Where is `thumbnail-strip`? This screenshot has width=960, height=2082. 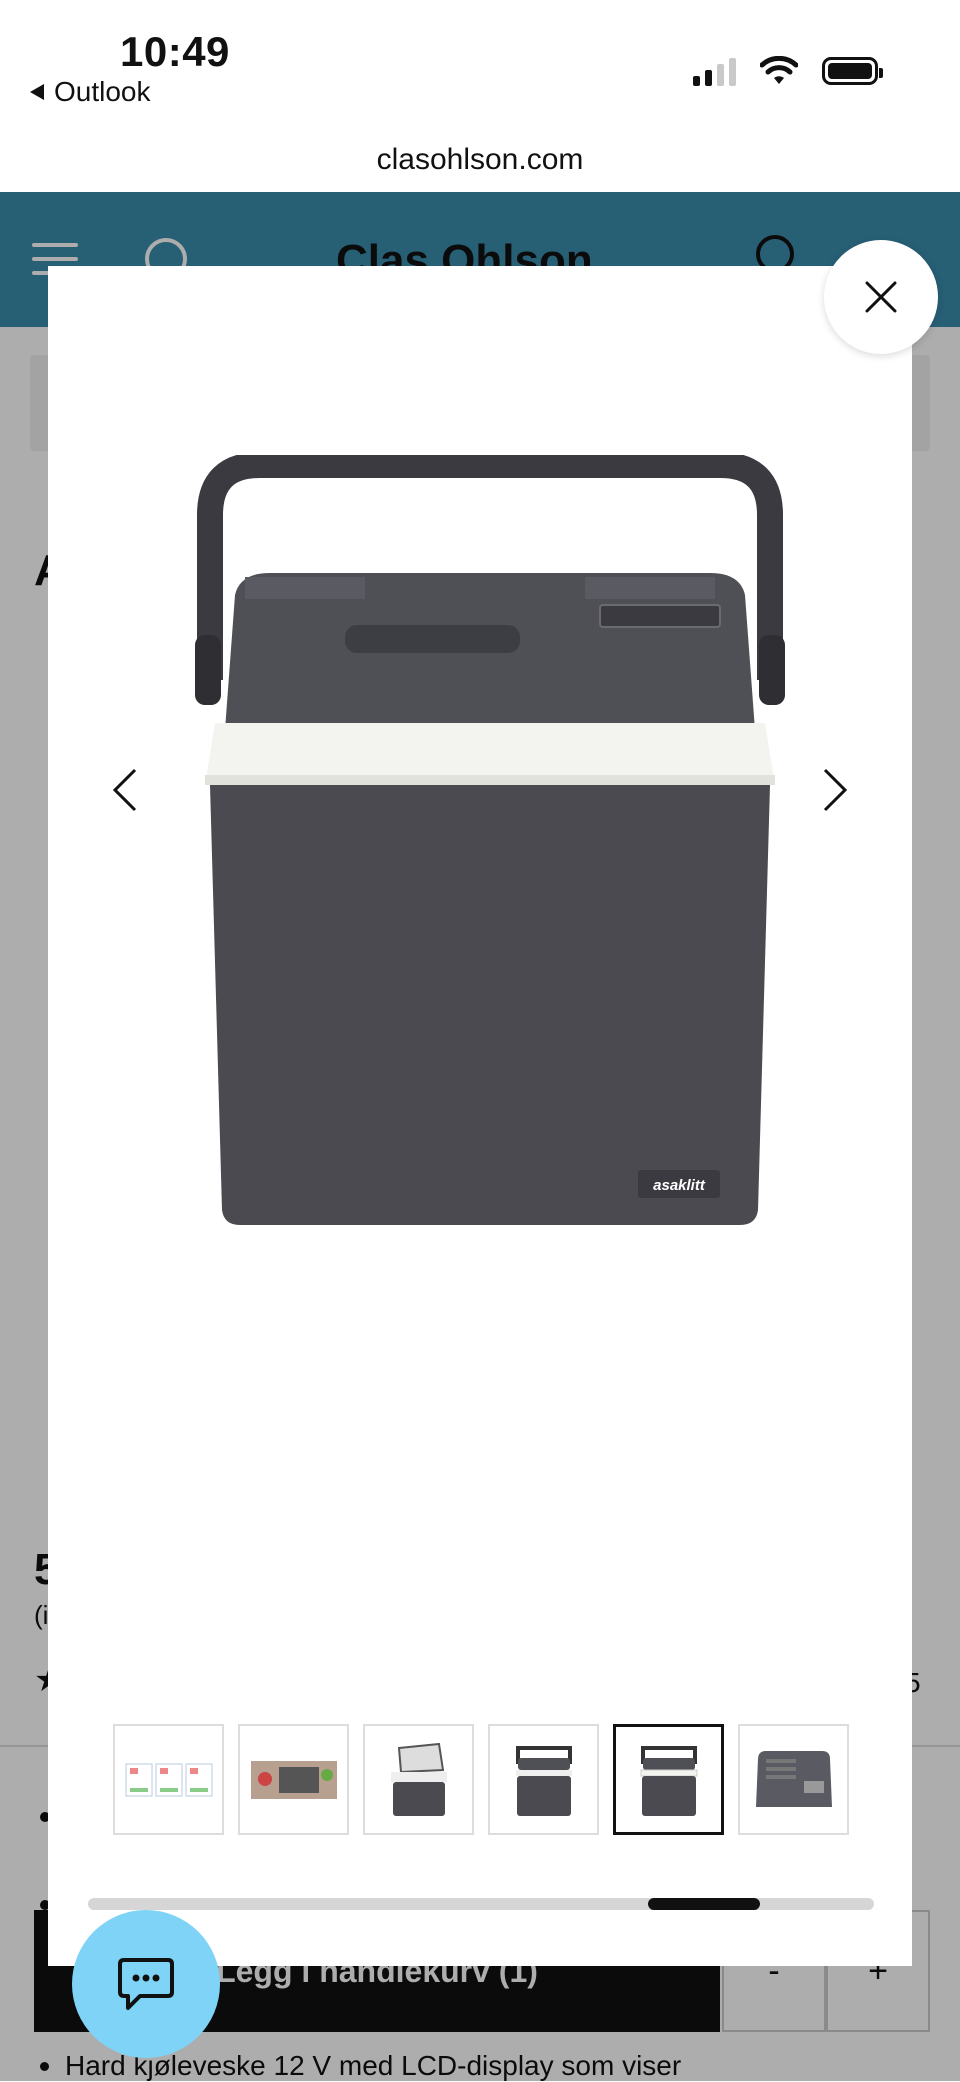
thumbnail-strip is located at coordinates (481, 1779).